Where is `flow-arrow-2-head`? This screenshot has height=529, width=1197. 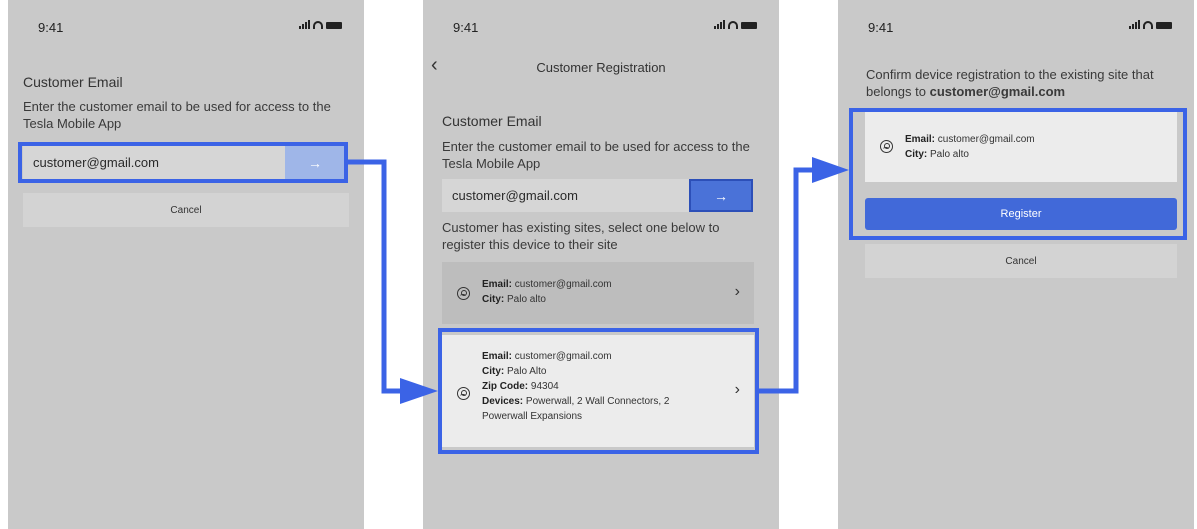
flow-arrow-2-head is located at coordinates (830, 170).